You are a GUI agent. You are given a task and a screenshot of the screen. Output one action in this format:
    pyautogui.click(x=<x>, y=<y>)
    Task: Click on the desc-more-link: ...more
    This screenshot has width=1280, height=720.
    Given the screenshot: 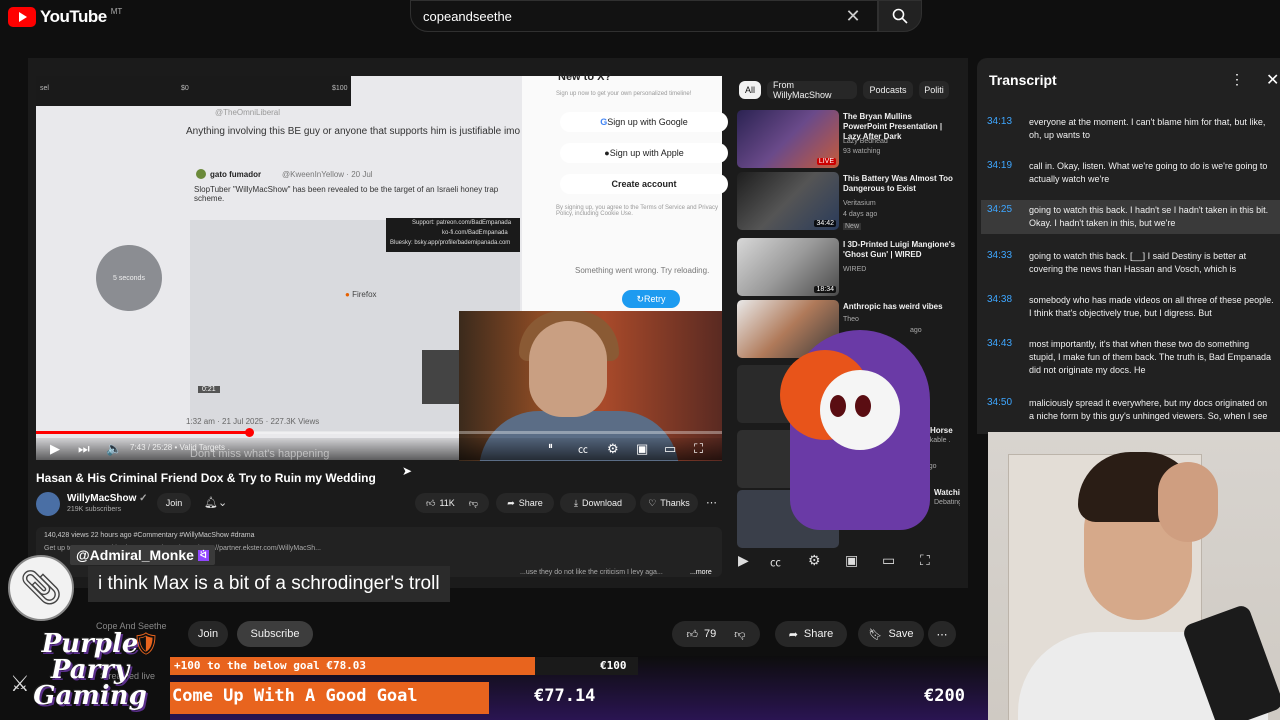 What is the action you would take?
    pyautogui.click(x=701, y=572)
    